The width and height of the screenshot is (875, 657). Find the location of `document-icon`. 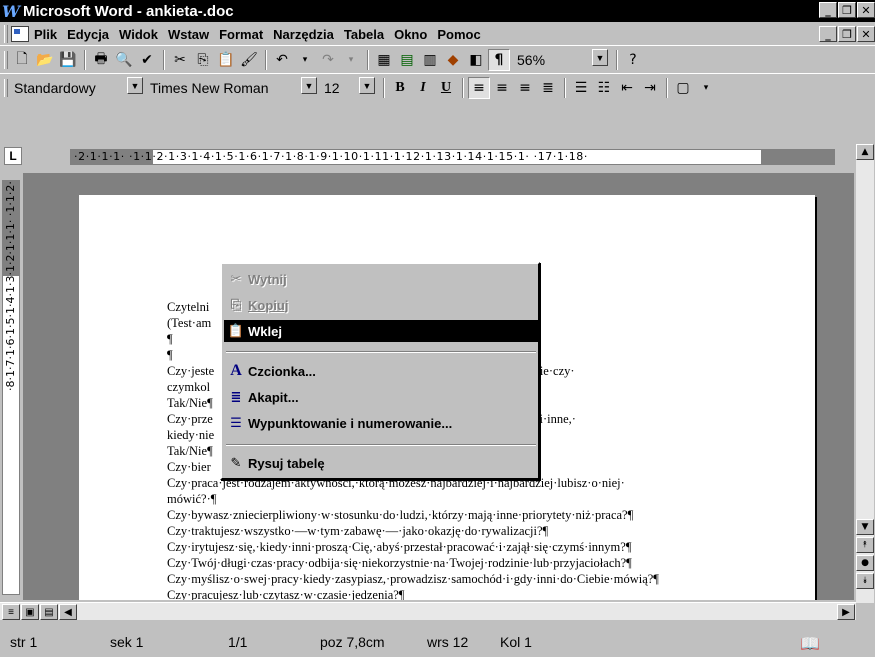

document-icon is located at coordinates (20, 34).